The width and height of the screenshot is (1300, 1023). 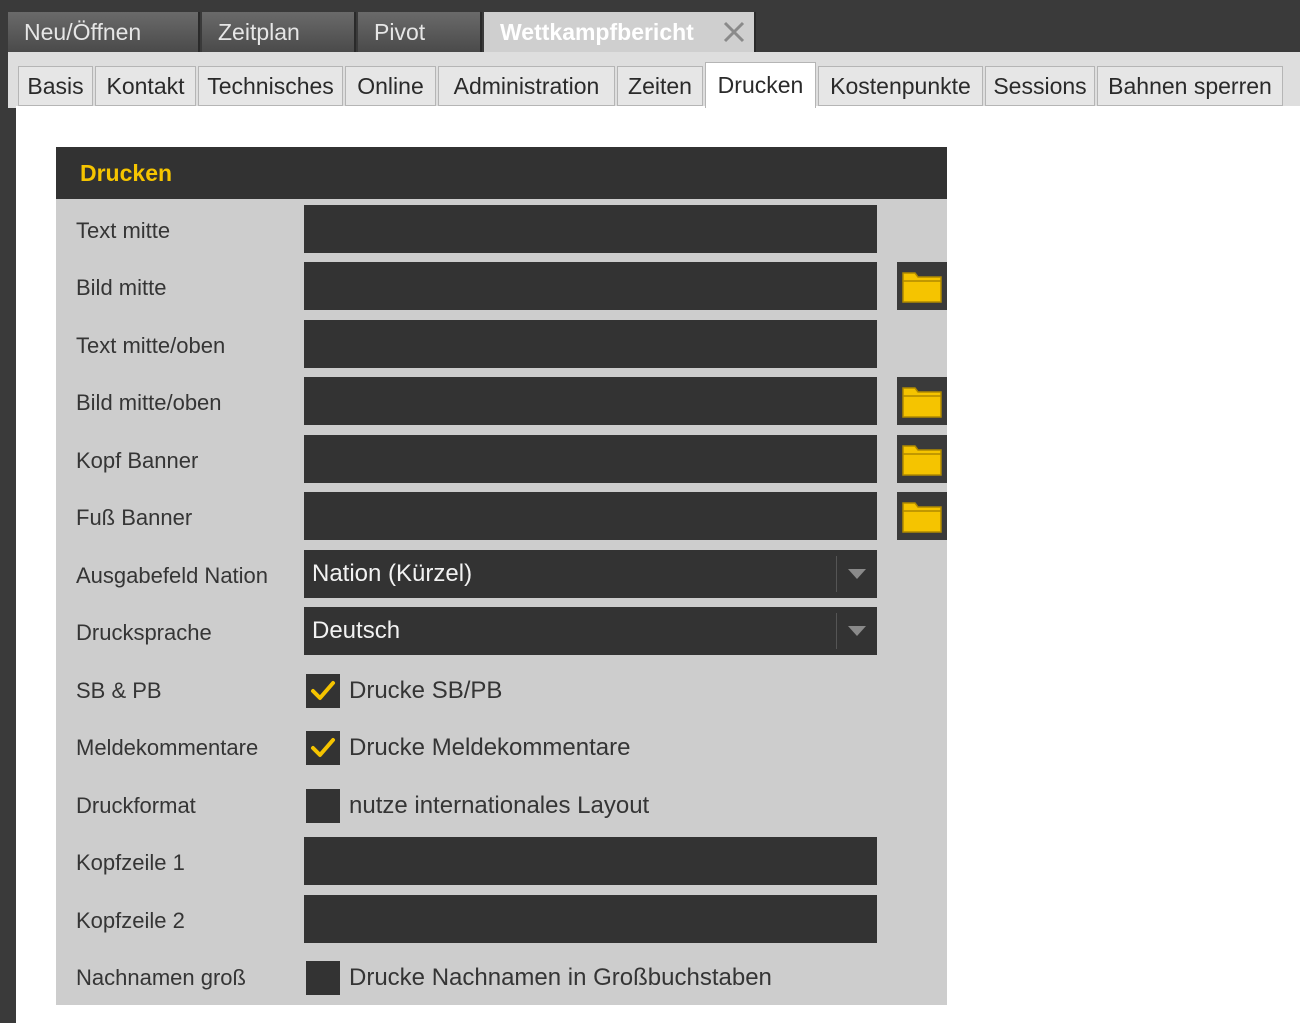 What do you see at coordinates (392, 573) in the screenshot?
I see `select-value: Nation (Kürzel)` at bounding box center [392, 573].